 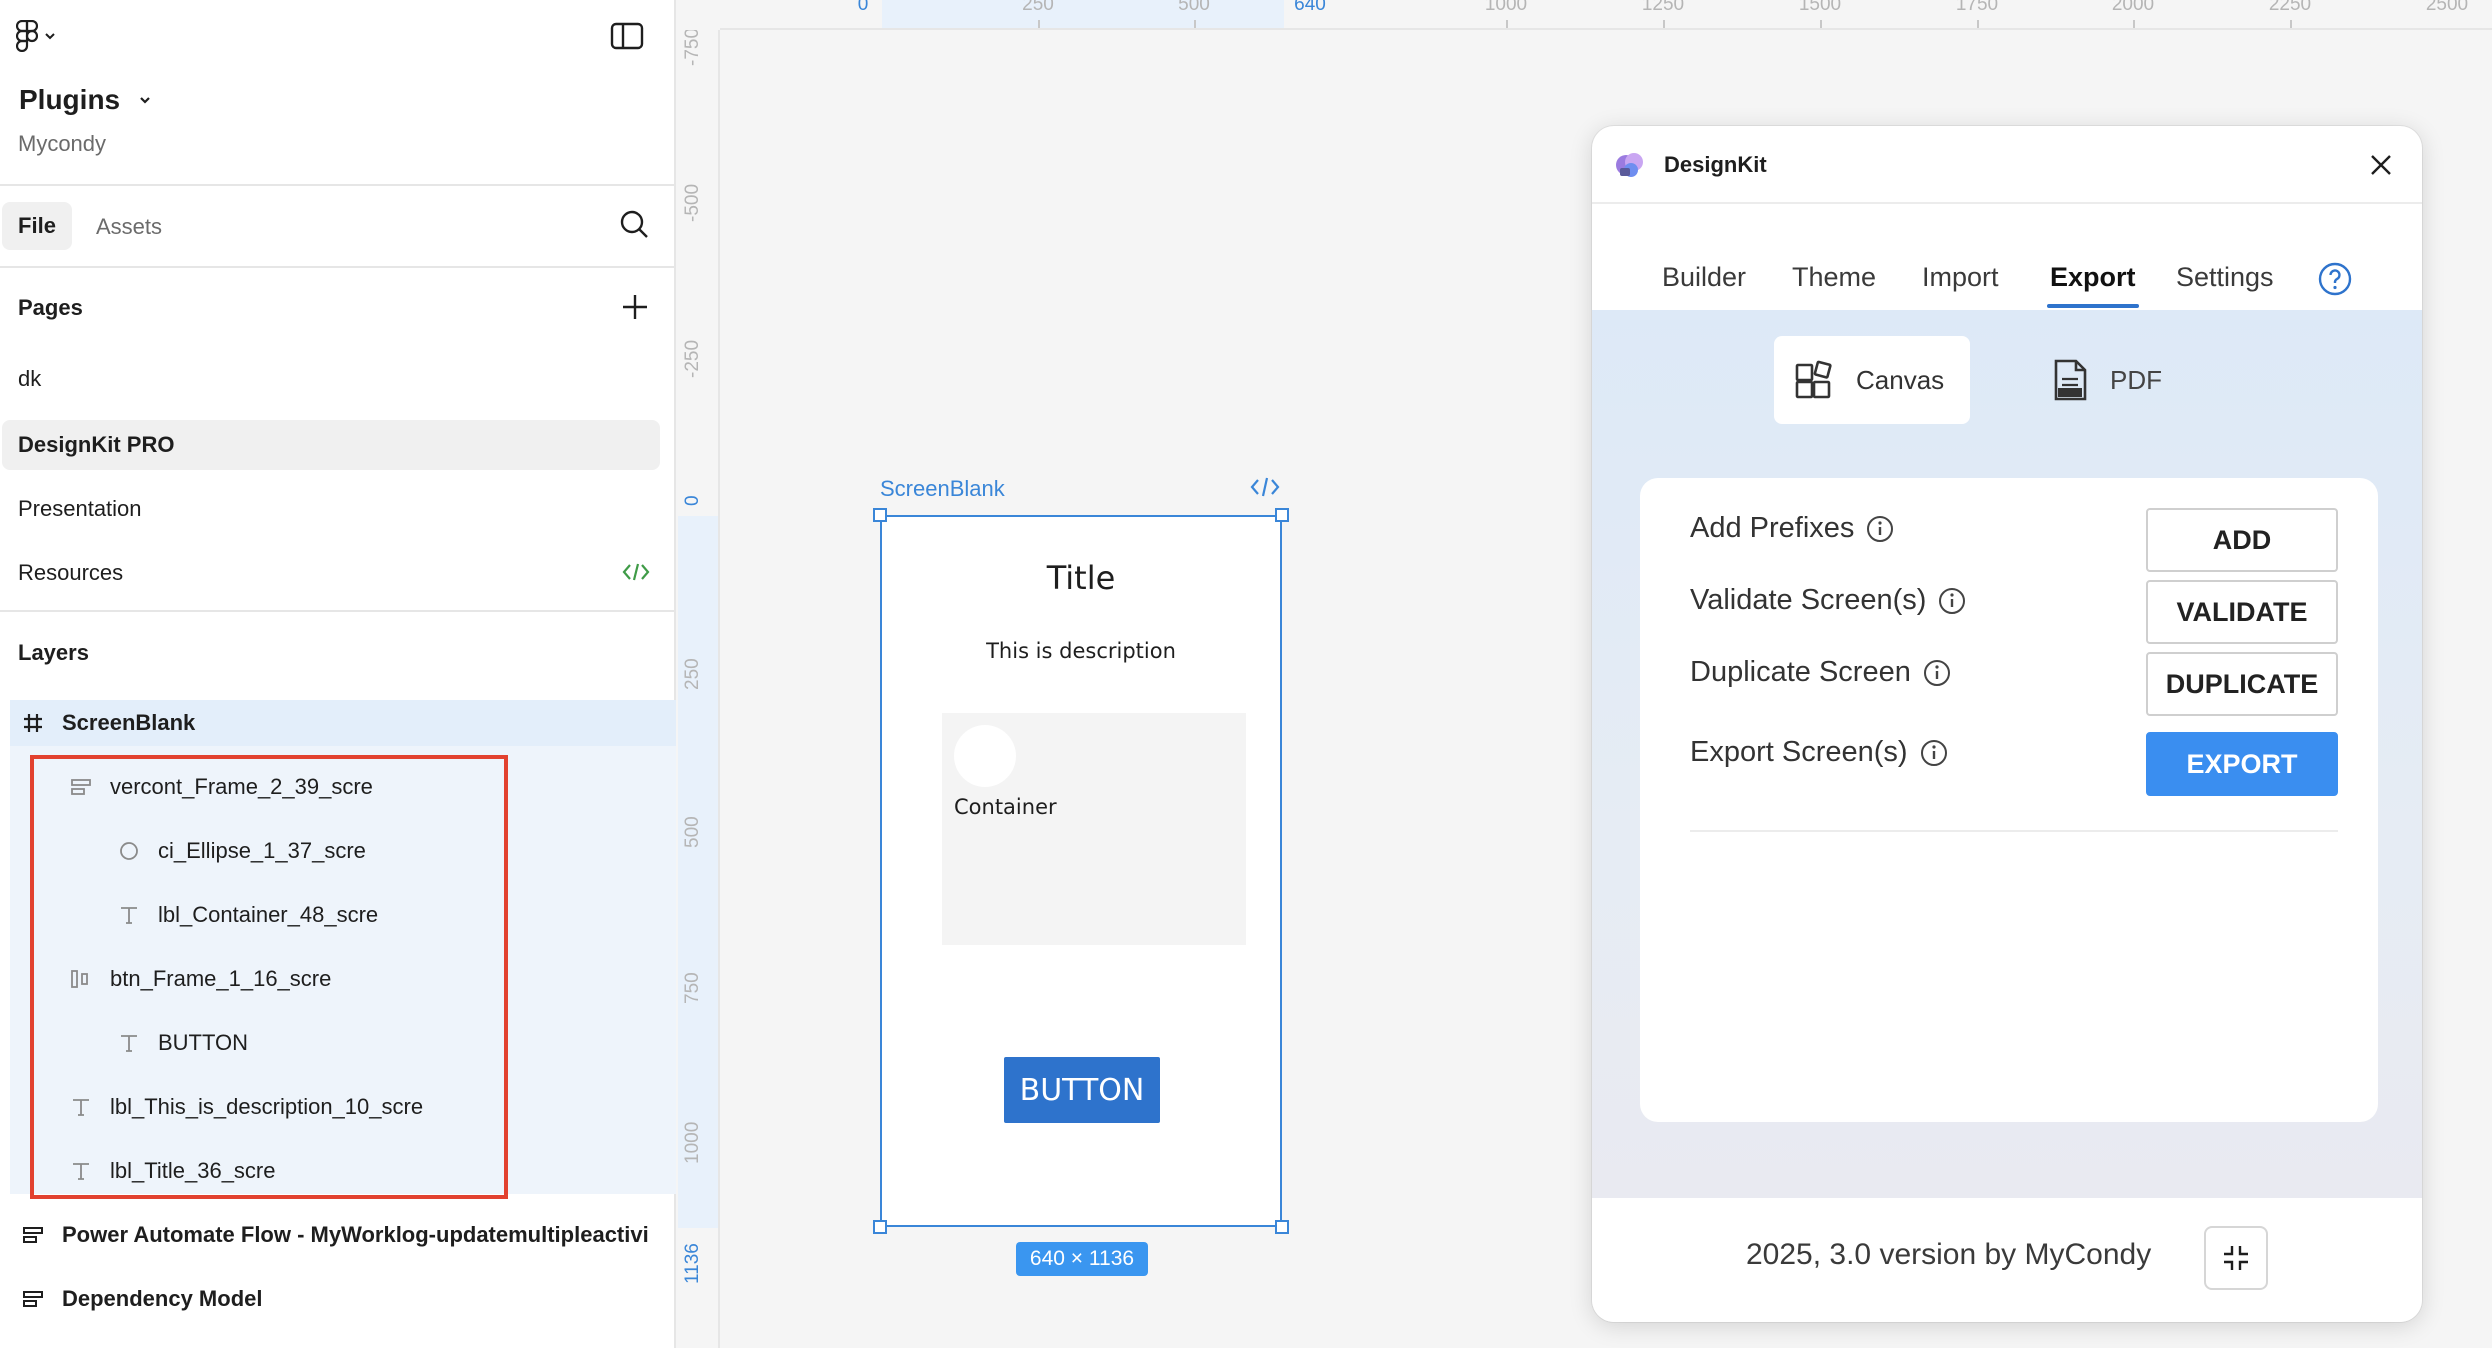 I want to click on layer-row: Dependency Model, so click(x=142, y=1299).